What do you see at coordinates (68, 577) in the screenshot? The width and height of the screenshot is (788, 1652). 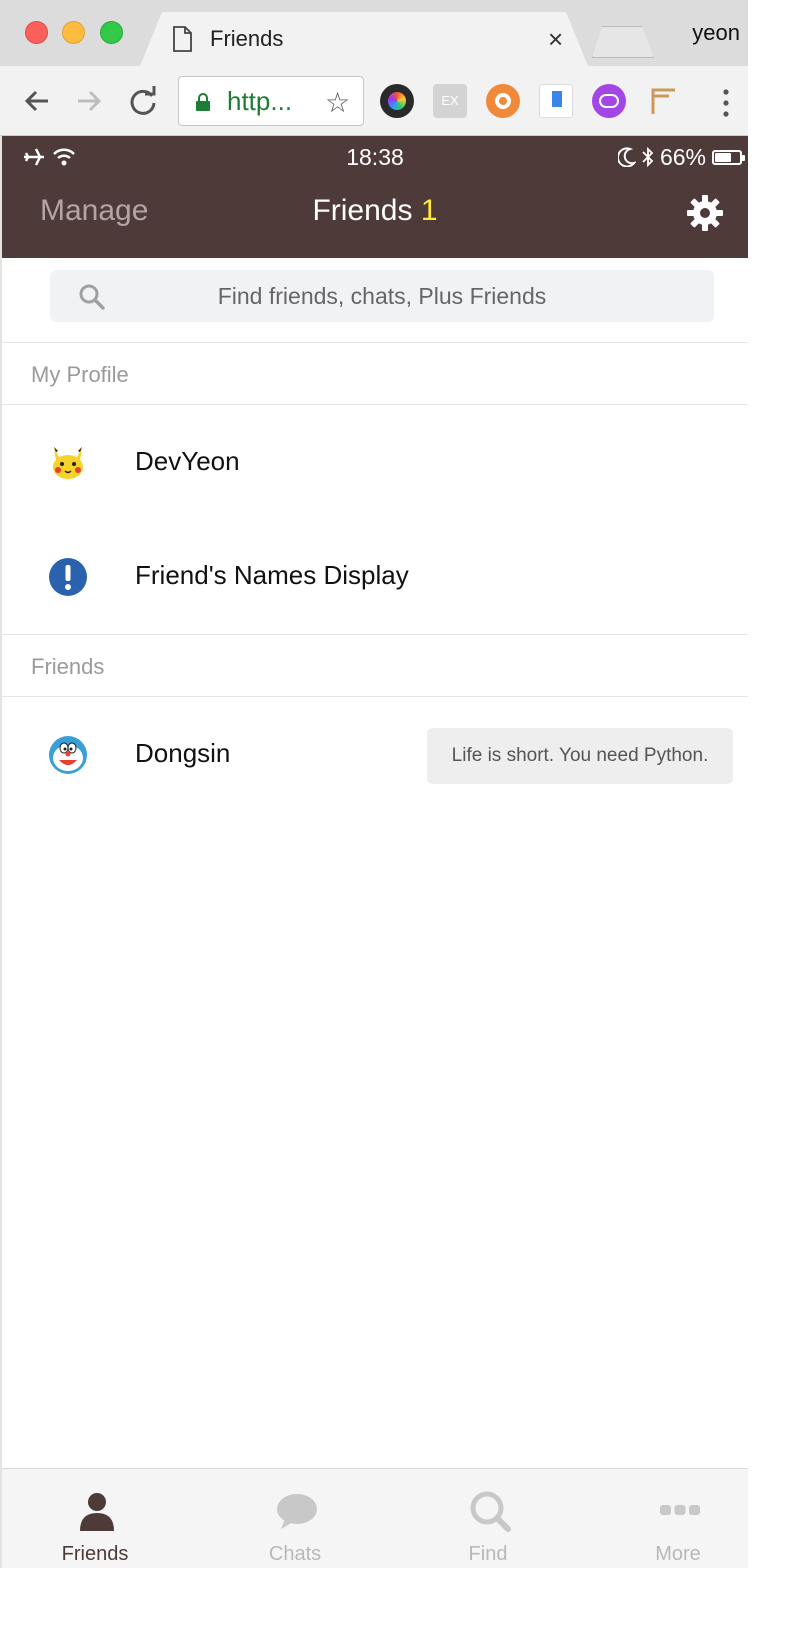 I see `exclamation-info-icon` at bounding box center [68, 577].